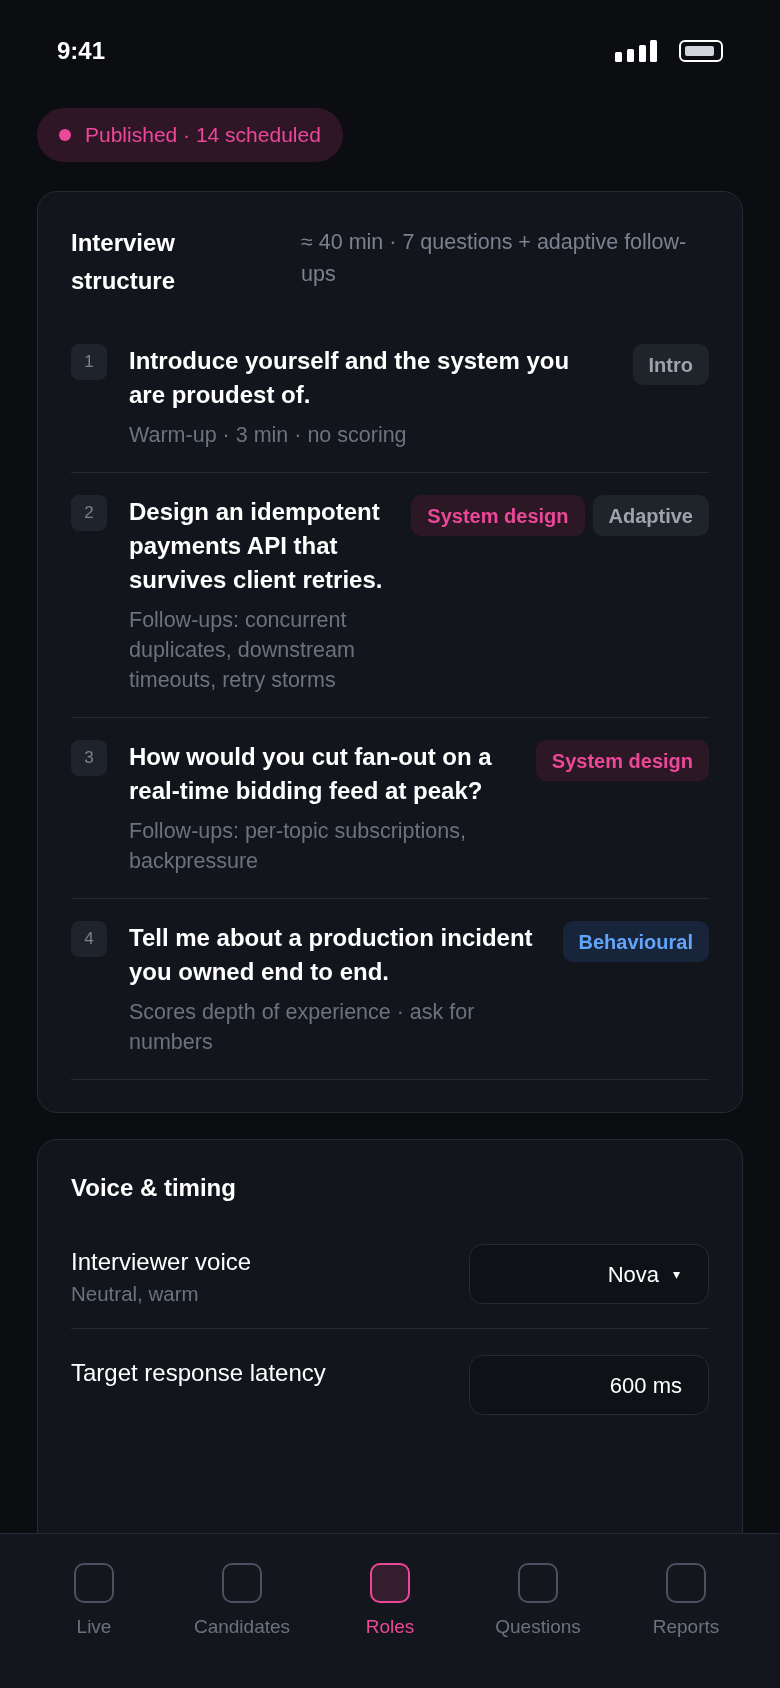 The width and height of the screenshot is (780, 1688). What do you see at coordinates (242, 650) in the screenshot?
I see `question-meta: Follow-ups: concurrent duplicates, downstream timeouts, retry storms` at bounding box center [242, 650].